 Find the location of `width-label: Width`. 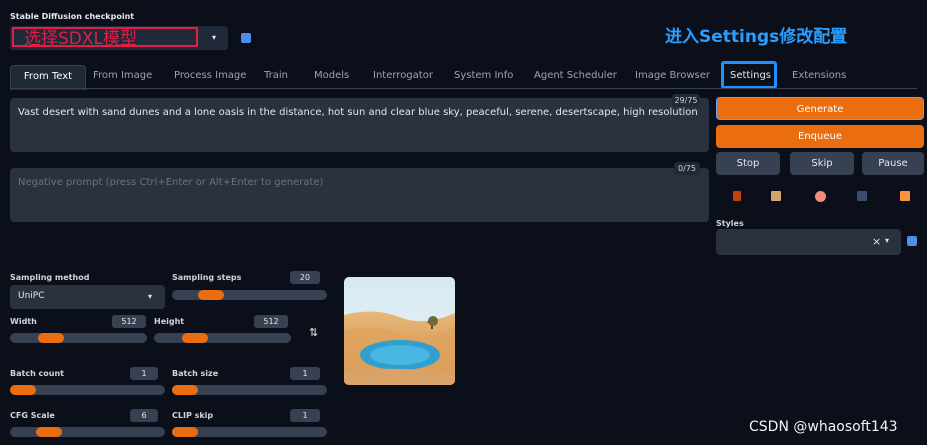

width-label: Width is located at coordinates (23, 321).